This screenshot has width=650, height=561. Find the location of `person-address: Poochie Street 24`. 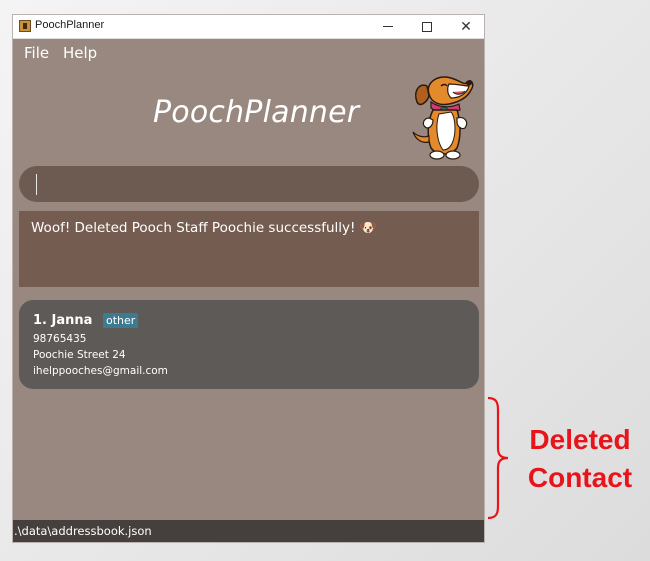

person-address: Poochie Street 24 is located at coordinates (79, 355).